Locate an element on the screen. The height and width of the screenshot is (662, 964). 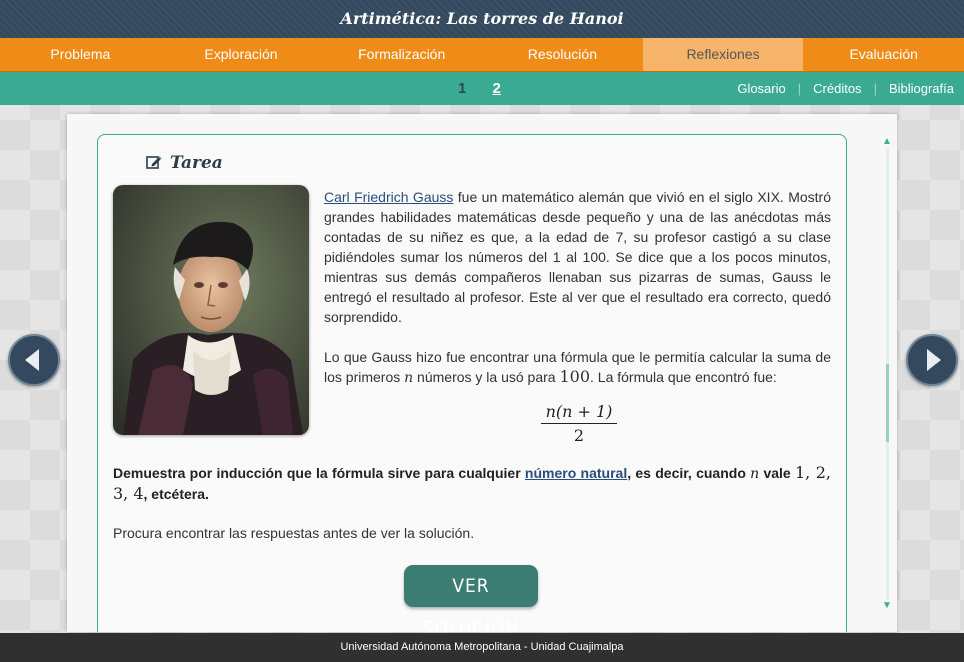
next-arrow-button is located at coordinates (932, 360).